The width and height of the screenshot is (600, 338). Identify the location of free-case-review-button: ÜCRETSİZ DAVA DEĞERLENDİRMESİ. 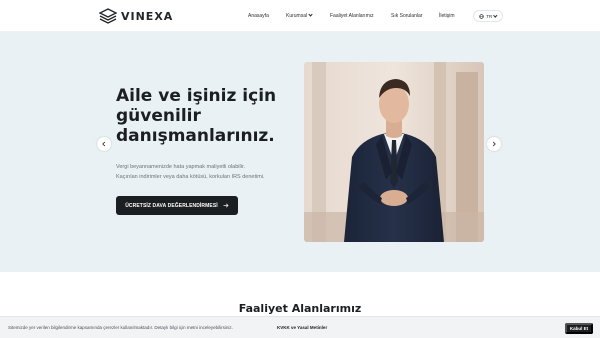
(177, 205).